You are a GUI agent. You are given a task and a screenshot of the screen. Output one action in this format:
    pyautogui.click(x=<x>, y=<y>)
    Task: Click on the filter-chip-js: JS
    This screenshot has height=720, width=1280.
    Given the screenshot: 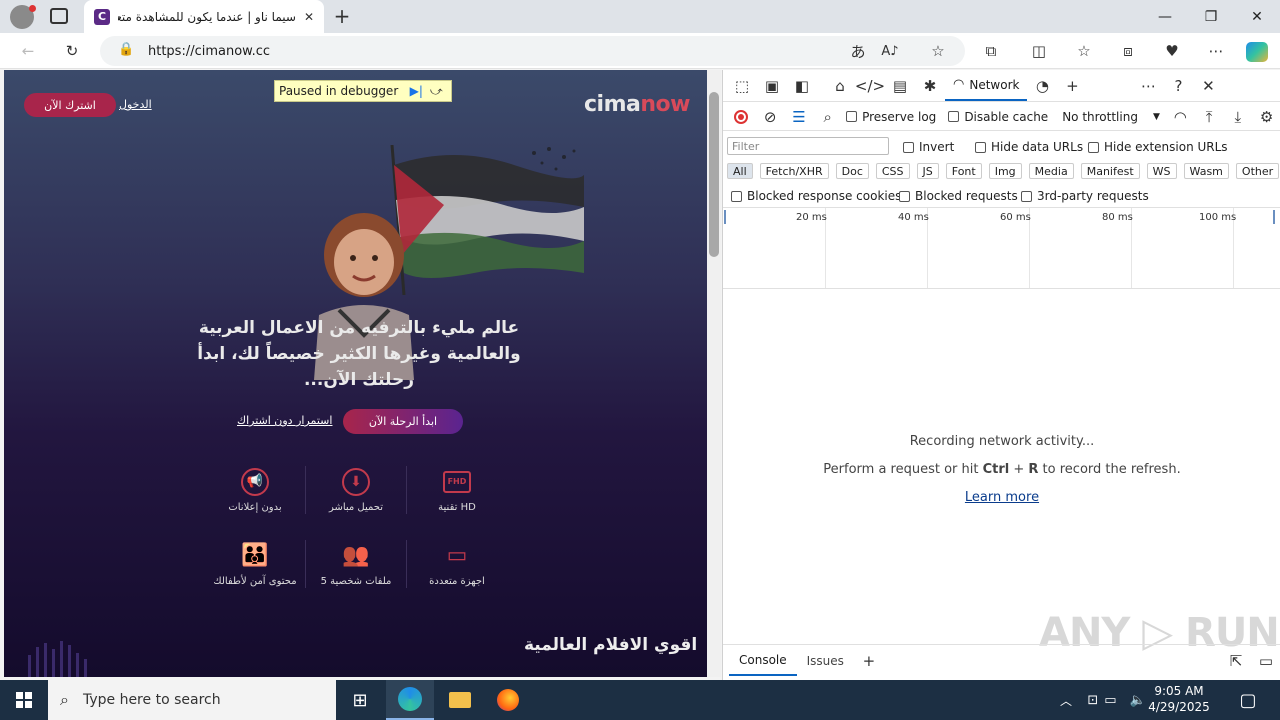 What is the action you would take?
    pyautogui.click(x=927, y=171)
    